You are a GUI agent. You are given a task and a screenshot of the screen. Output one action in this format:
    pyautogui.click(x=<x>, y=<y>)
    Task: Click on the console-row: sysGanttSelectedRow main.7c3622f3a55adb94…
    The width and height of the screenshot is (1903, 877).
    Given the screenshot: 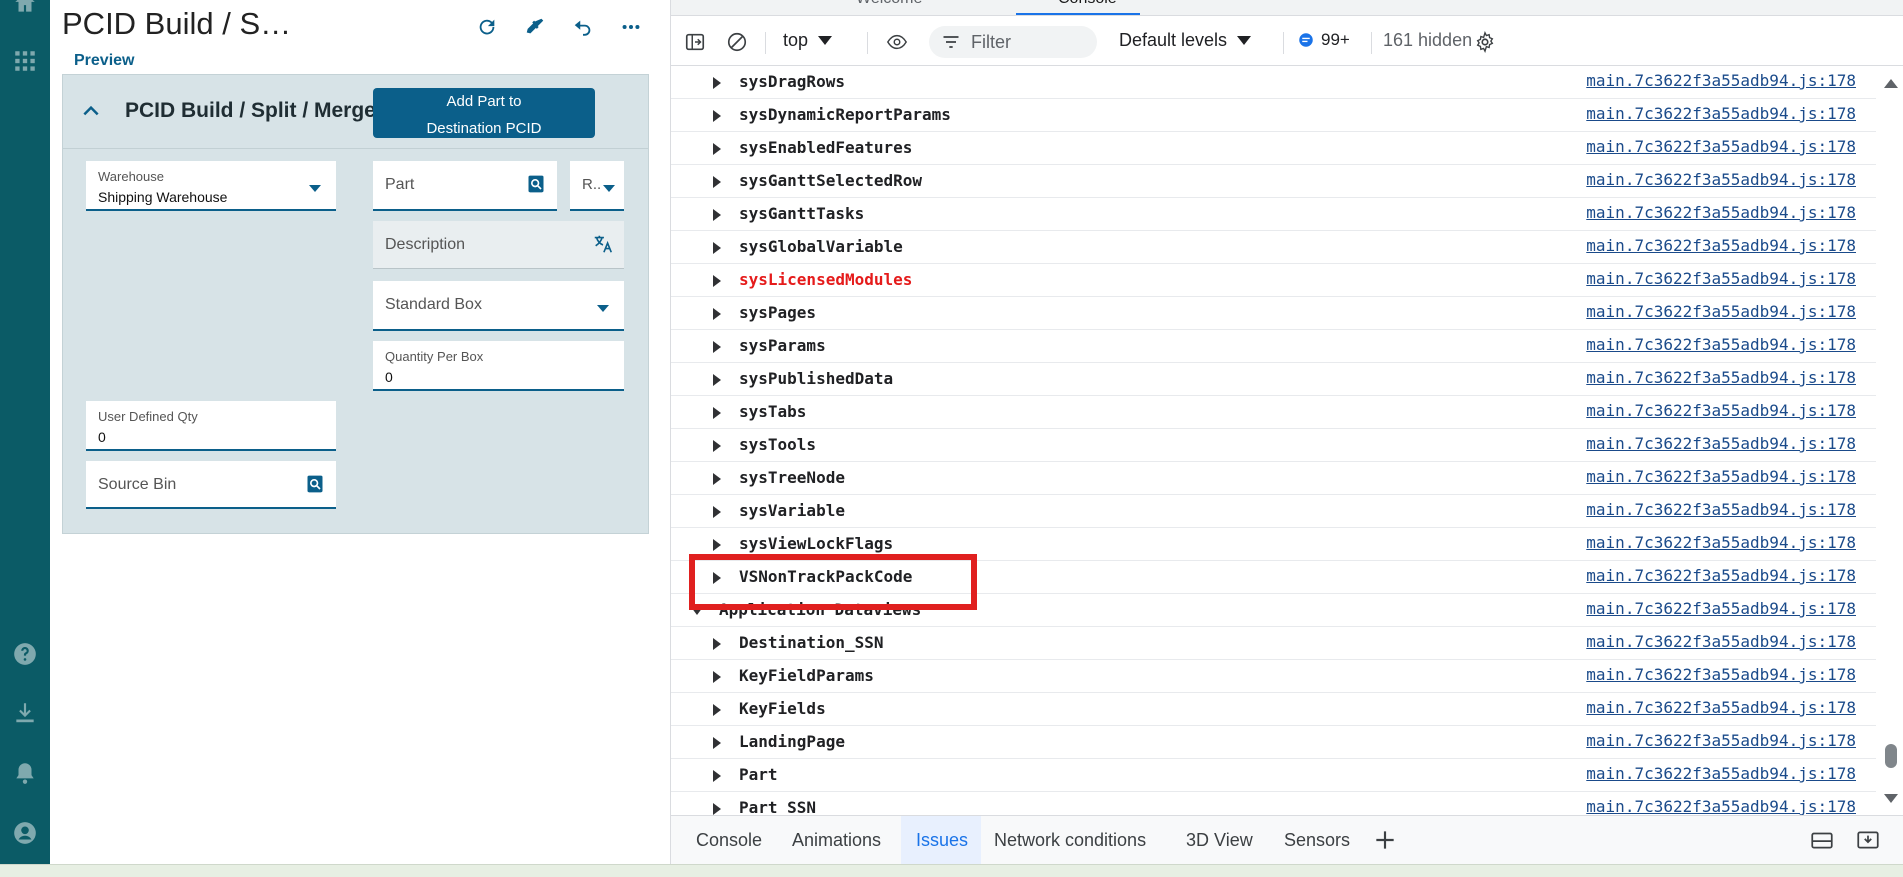 What is the action you would take?
    pyautogui.click(x=1273, y=181)
    